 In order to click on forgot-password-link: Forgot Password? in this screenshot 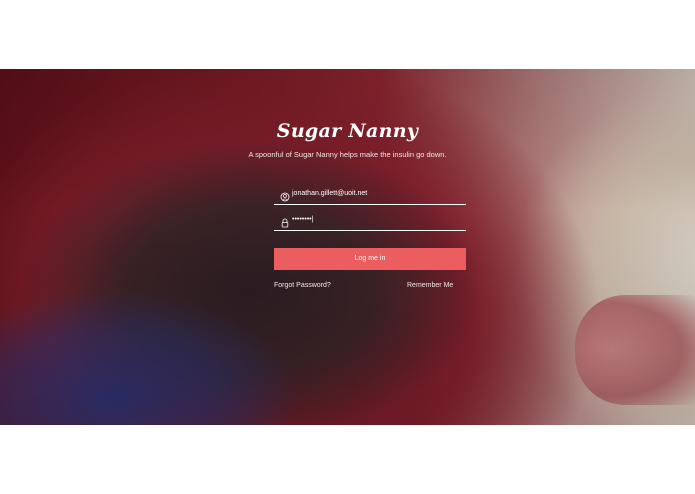, I will do `click(302, 285)`.